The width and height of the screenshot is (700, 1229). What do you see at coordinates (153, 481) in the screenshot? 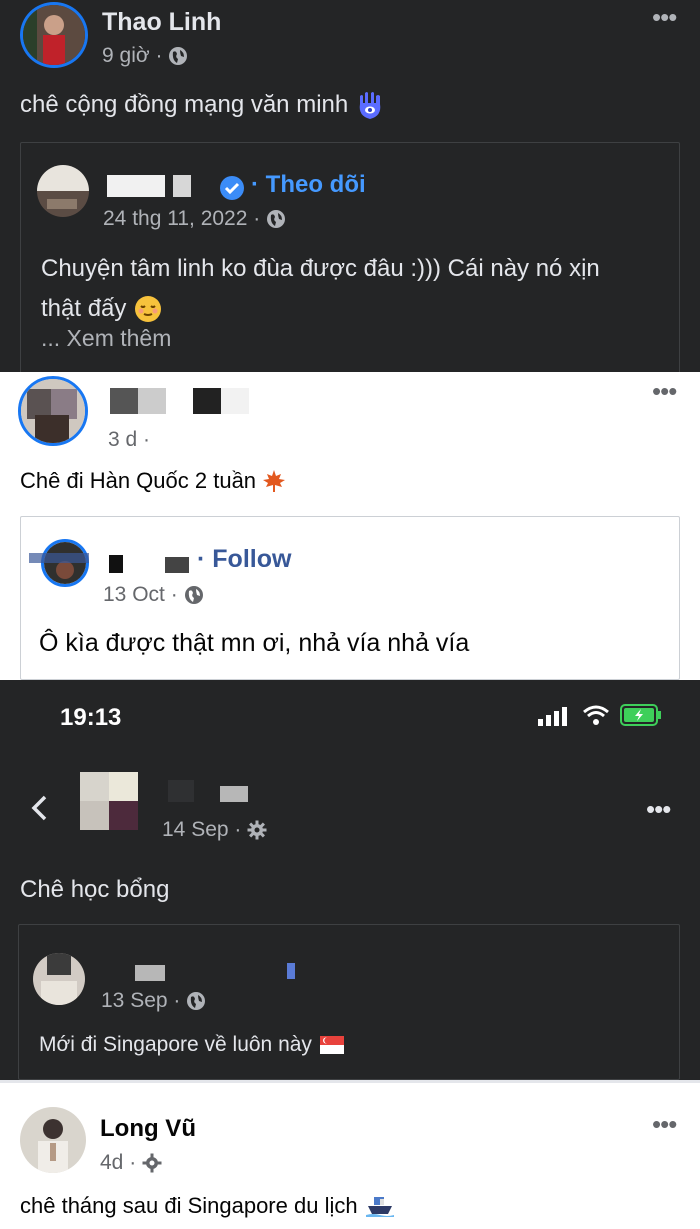
I see `post-text: Chê đi Hàn Quốc 2 tuần` at bounding box center [153, 481].